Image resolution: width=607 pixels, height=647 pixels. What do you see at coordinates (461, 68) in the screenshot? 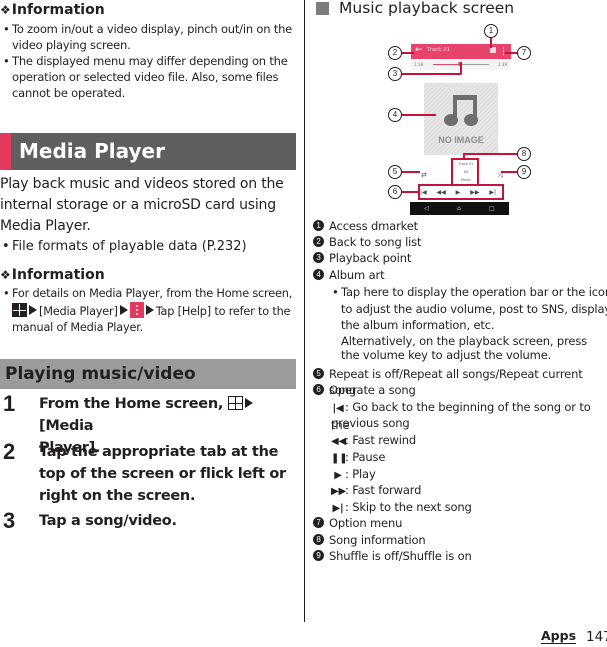
I see `callout-line-3-v` at bounding box center [461, 68].